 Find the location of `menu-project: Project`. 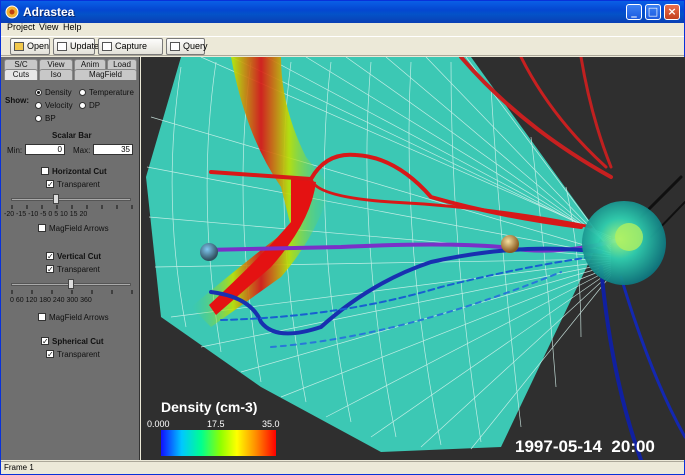

menu-project: Project is located at coordinates (21, 27).